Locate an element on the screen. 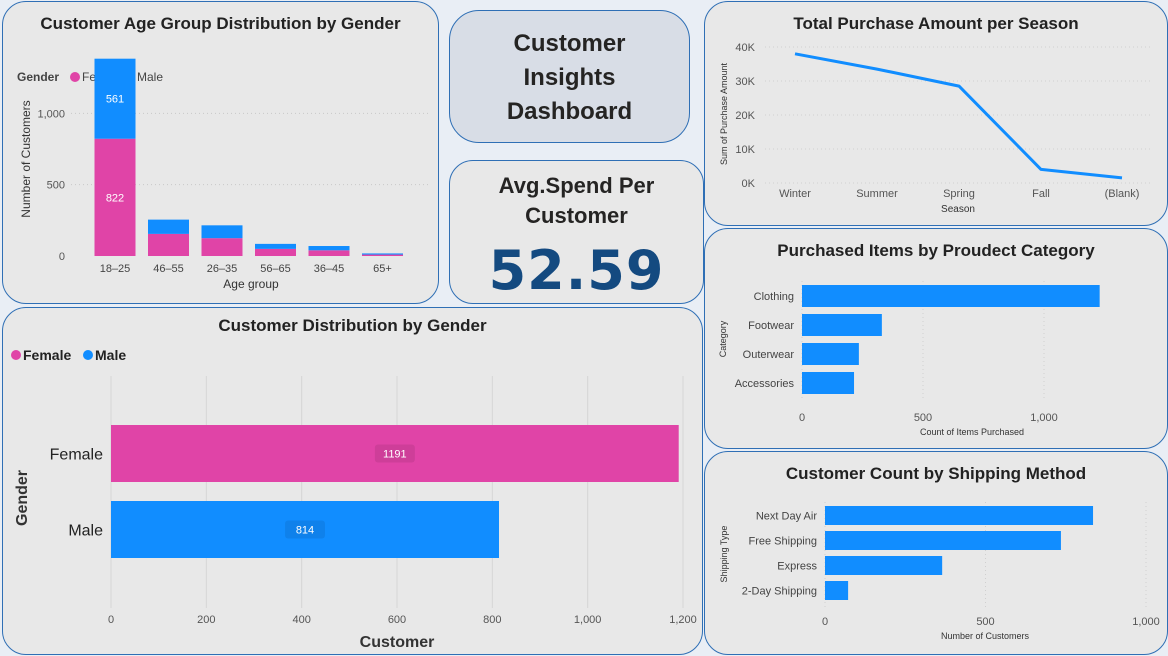 Image resolution: width=1168 pixels, height=656 pixels. x-tick-label: Summer is located at coordinates (877, 194).